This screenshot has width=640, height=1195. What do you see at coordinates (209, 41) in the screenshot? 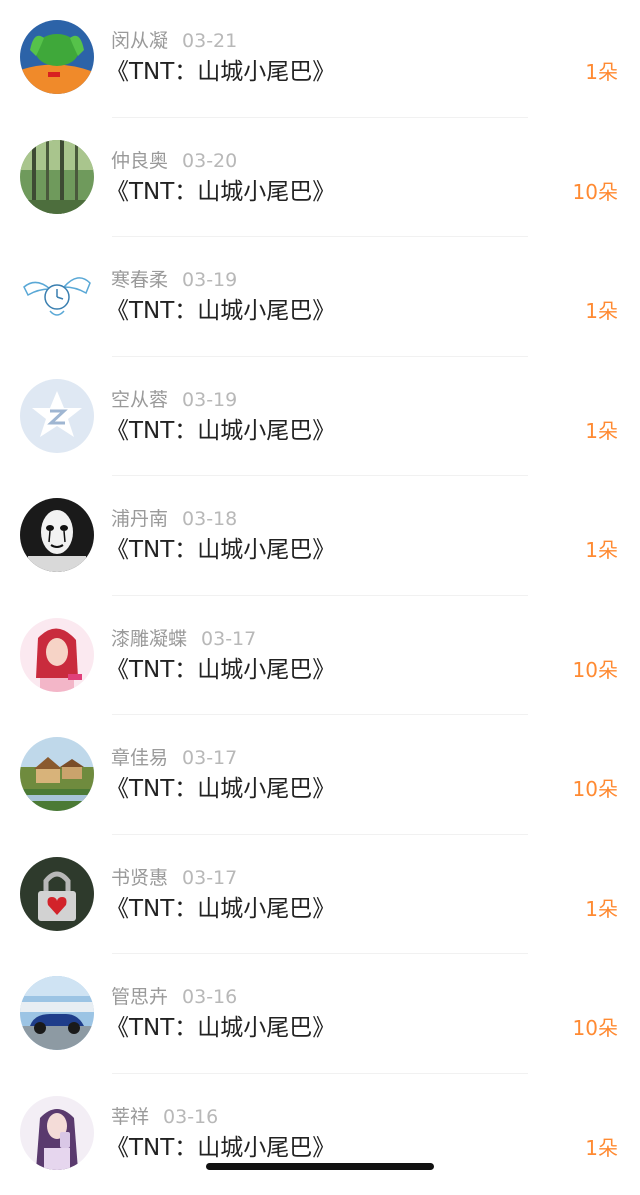
I see `gift-date: 03-21` at bounding box center [209, 41].